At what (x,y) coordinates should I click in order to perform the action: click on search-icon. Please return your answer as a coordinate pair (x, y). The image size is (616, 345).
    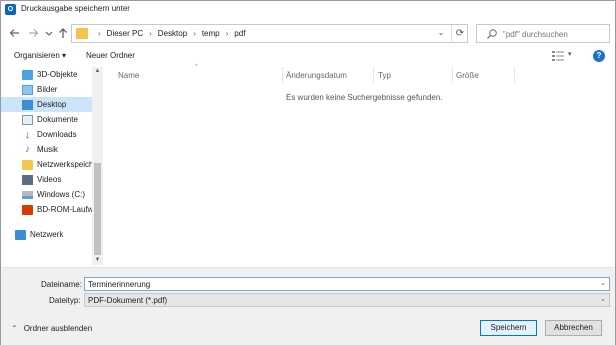
    Looking at the image, I should click on (492, 34).